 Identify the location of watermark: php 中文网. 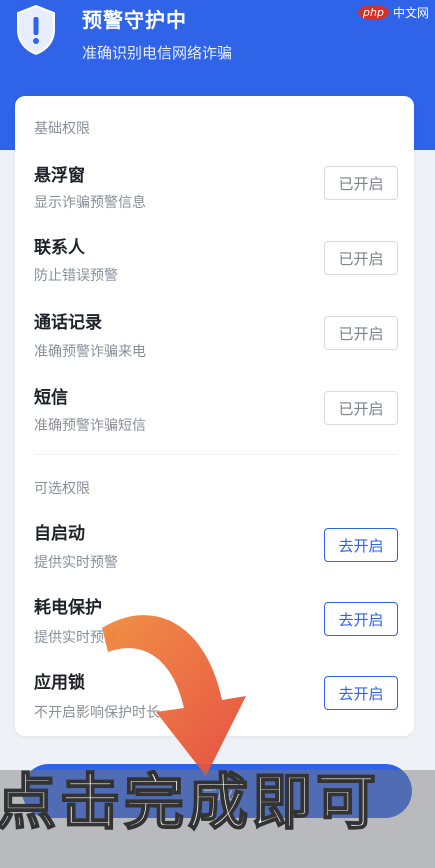
(393, 12).